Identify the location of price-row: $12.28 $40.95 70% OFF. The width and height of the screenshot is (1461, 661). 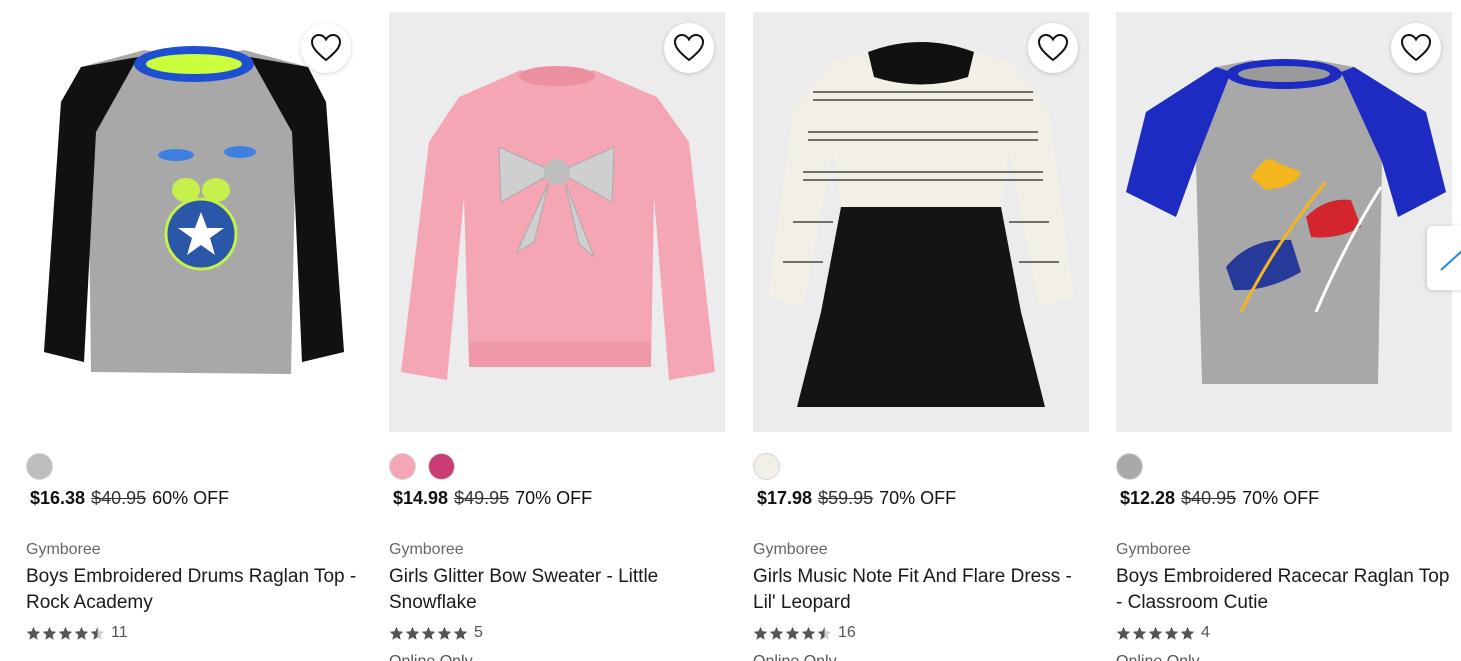
(1219, 498).